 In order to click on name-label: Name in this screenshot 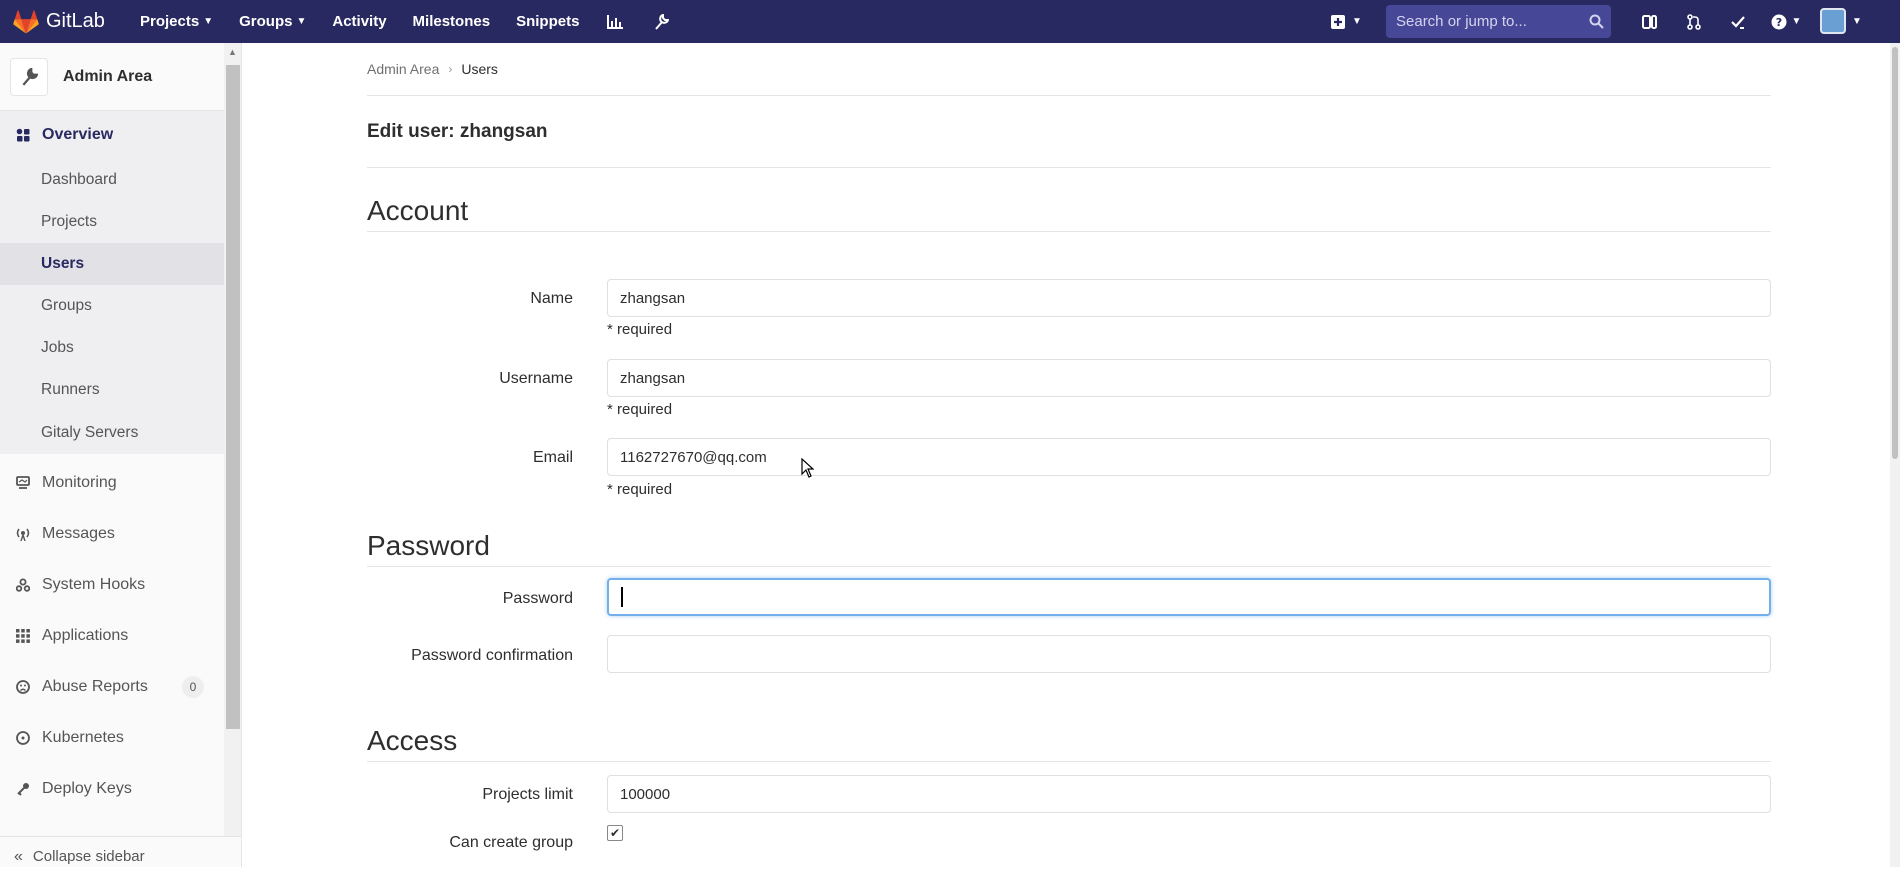, I will do `click(551, 298)`.